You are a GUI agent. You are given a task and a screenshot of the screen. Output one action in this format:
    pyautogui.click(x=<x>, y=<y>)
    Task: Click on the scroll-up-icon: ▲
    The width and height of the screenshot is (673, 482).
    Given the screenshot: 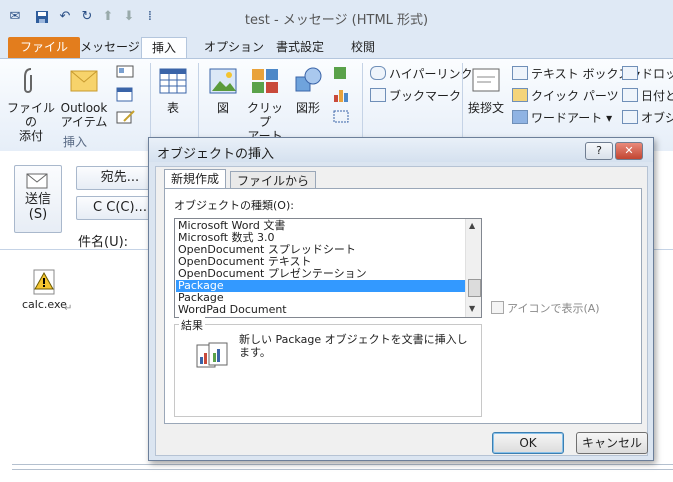 What is the action you would take?
    pyautogui.click(x=472, y=225)
    